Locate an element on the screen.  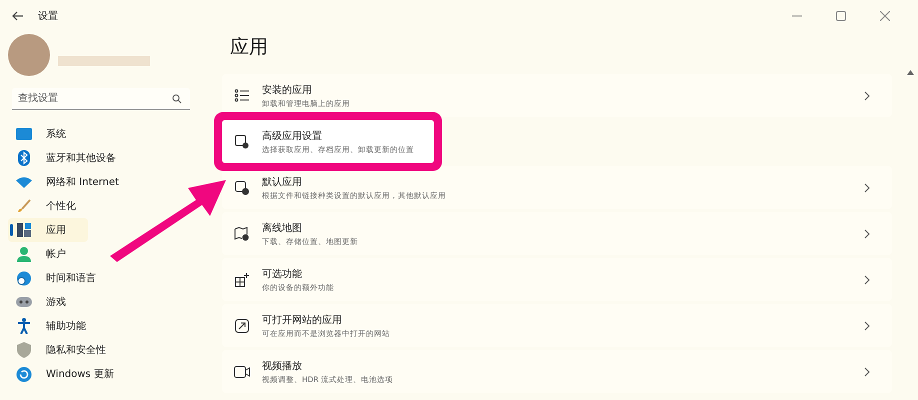
nav-item: 辅助功能 is located at coordinates (51, 326).